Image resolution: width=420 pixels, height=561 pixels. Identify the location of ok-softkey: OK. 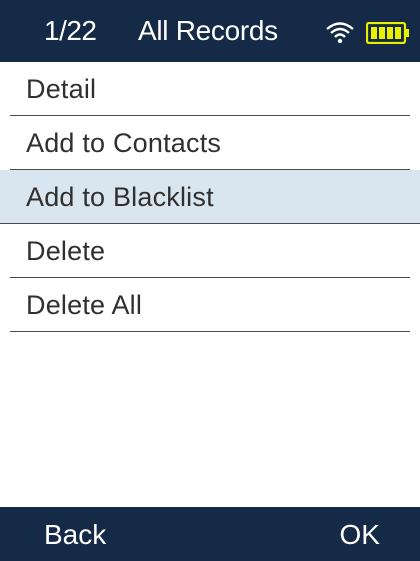
(360, 535).